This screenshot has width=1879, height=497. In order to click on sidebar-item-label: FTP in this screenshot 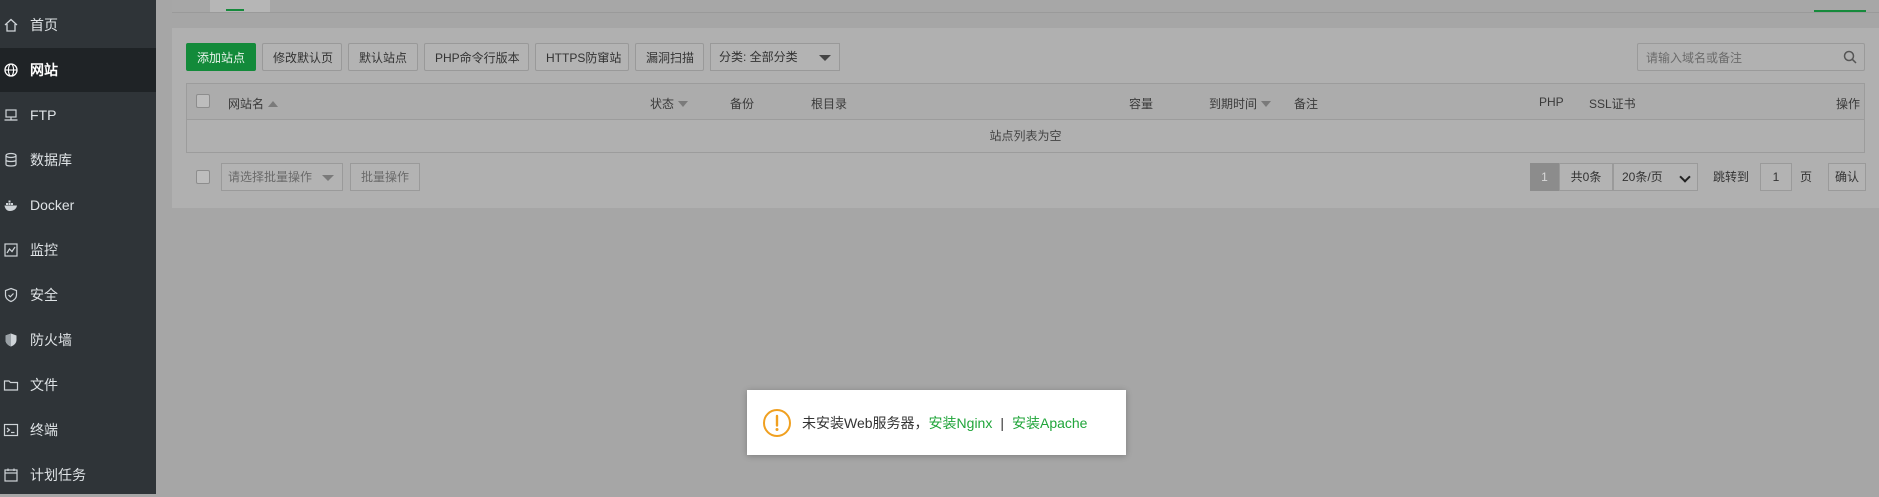, I will do `click(43, 115)`.